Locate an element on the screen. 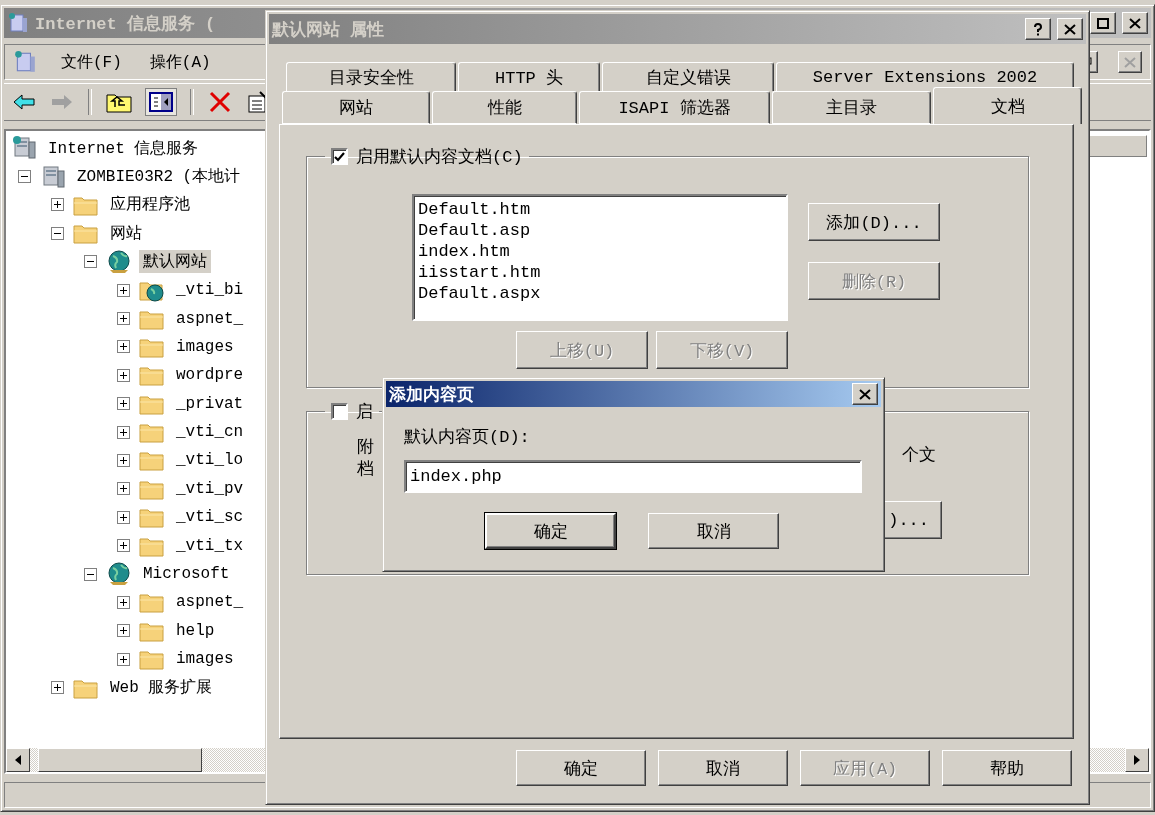 The image size is (1155, 815). tree-item: Microsoft is located at coordinates (186, 574).